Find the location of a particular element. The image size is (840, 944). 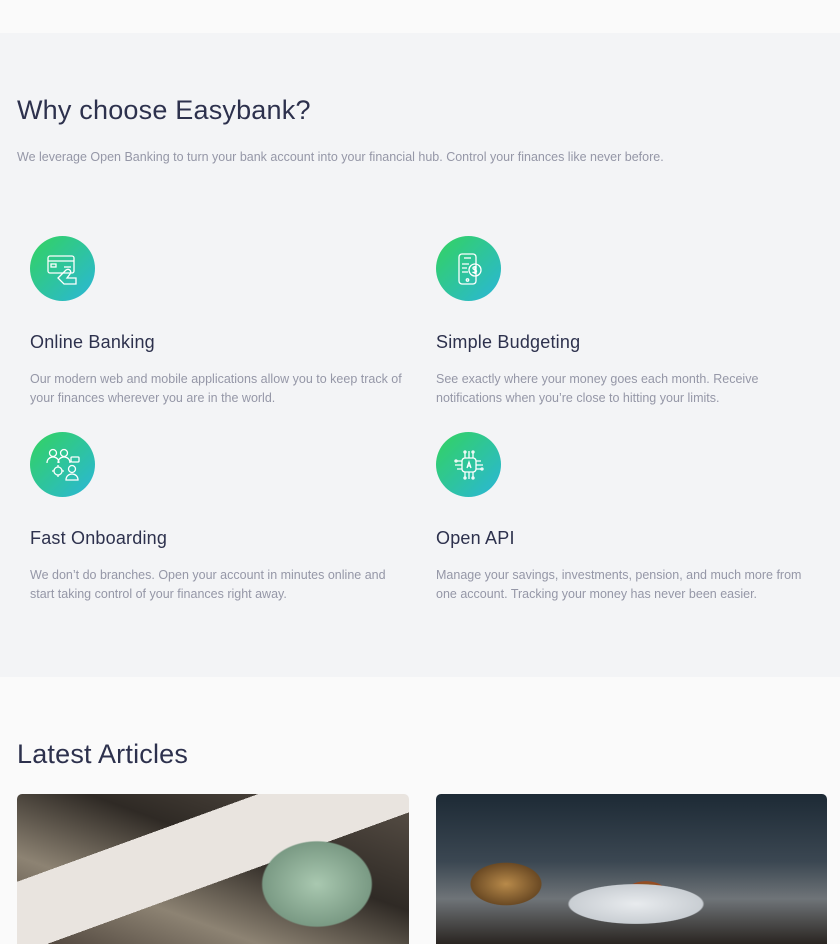

feature-title: Fast Onboarding is located at coordinates (99, 538).